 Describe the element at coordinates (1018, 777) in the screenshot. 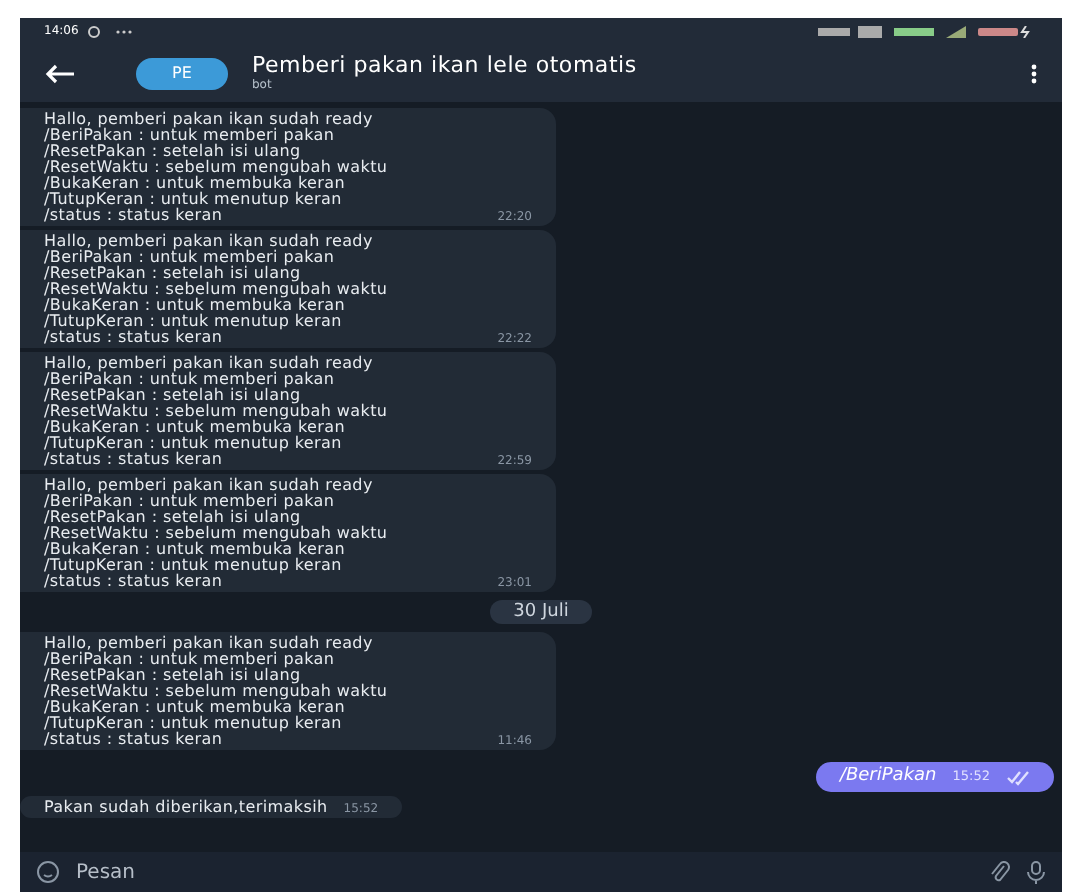

I see `double-check-icon` at that location.